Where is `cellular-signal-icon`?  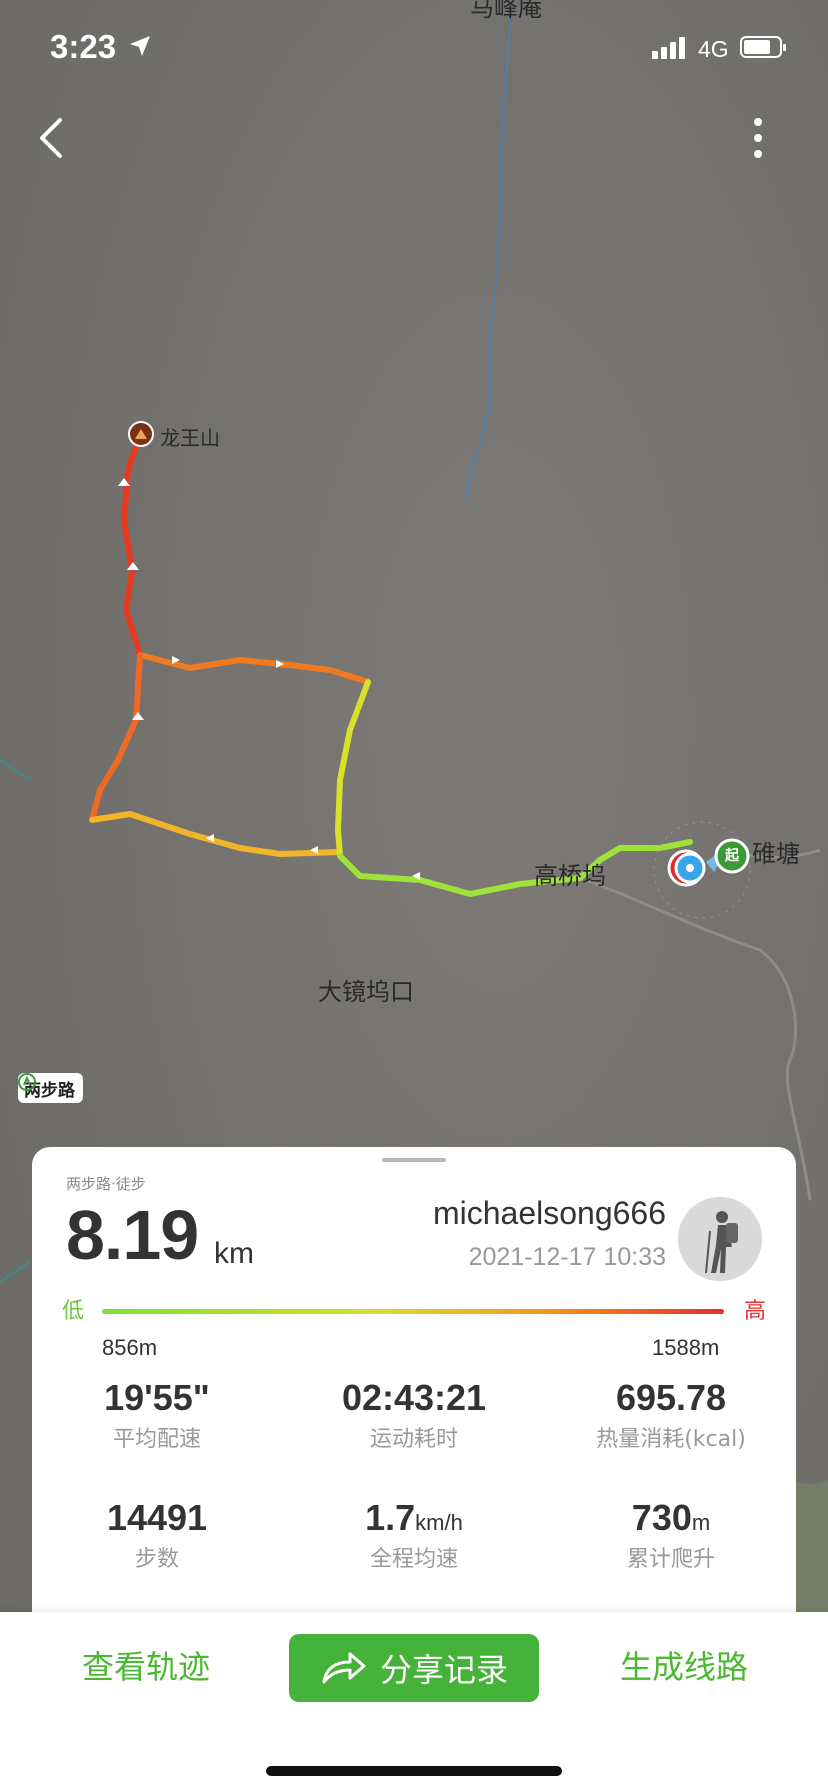 cellular-signal-icon is located at coordinates (668, 48).